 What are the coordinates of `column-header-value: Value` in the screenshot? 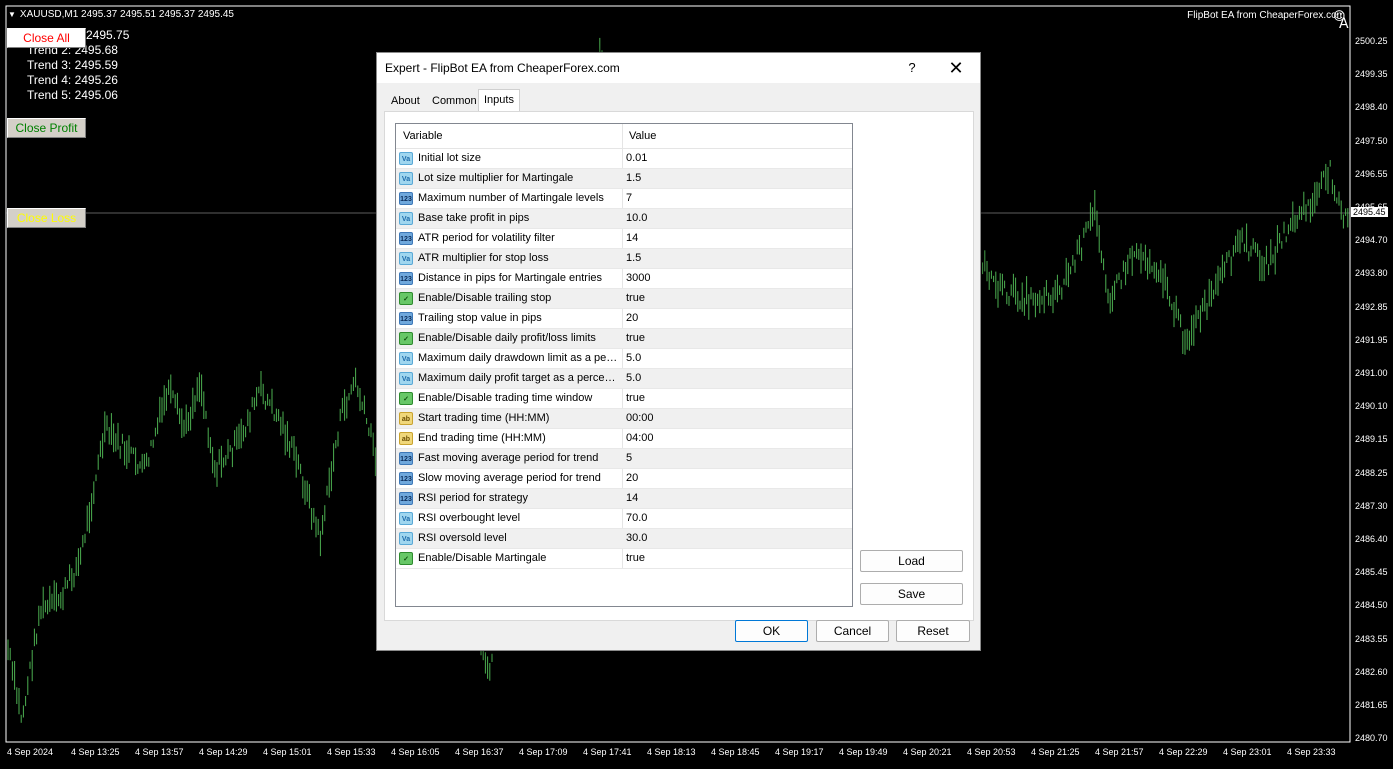 It's located at (642, 136).